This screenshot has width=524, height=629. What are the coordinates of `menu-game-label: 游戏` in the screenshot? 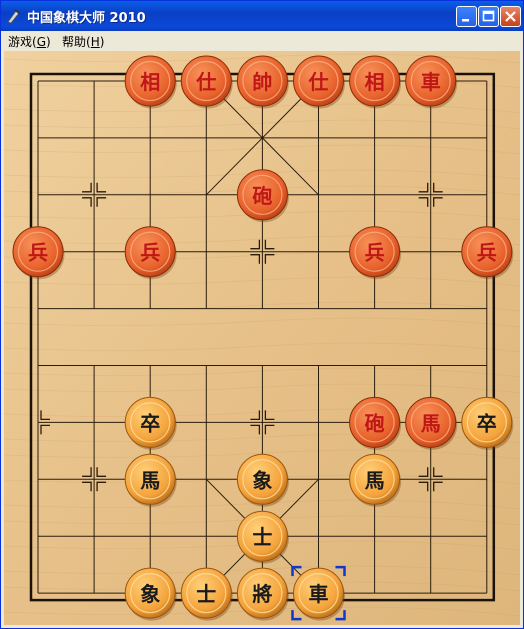 It's located at (20, 42).